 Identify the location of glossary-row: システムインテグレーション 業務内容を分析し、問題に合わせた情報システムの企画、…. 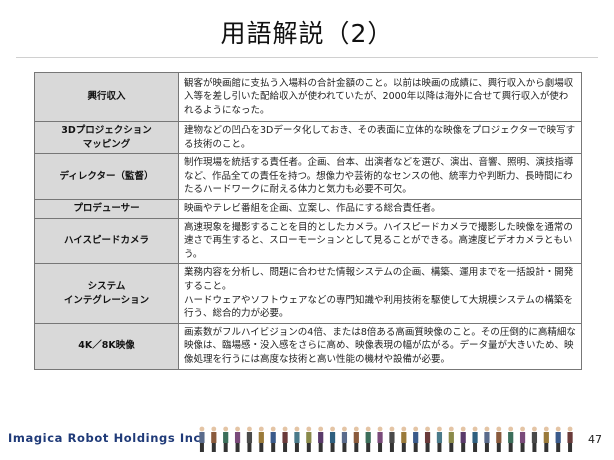
(308, 293).